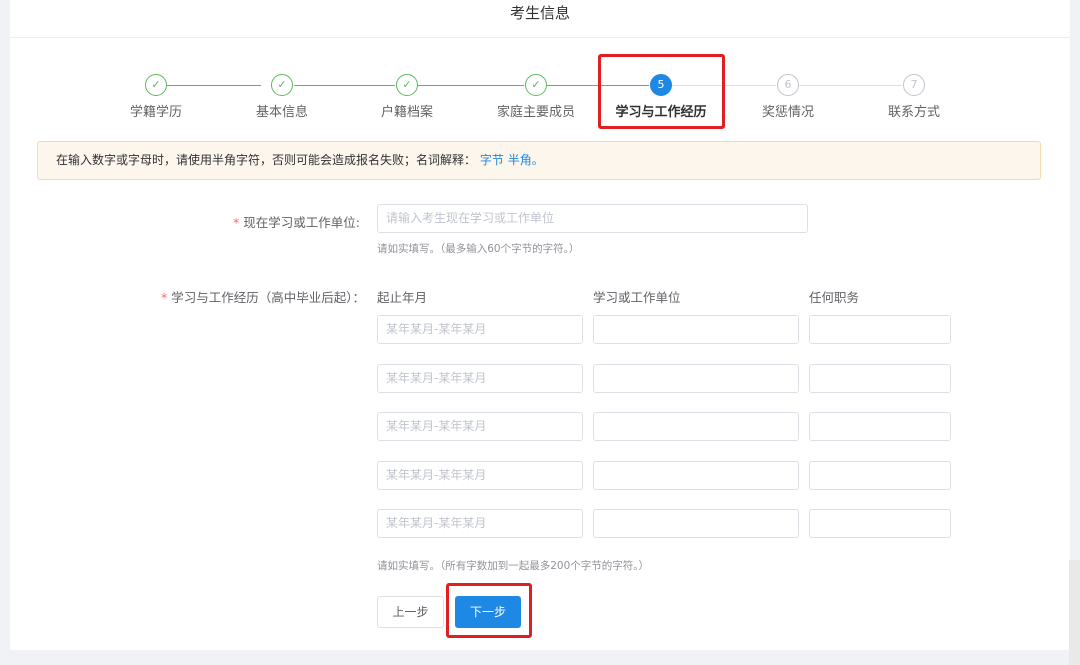 This screenshot has height=665, width=1080. What do you see at coordinates (492, 160) in the screenshot?
I see `byte-link: 字节` at bounding box center [492, 160].